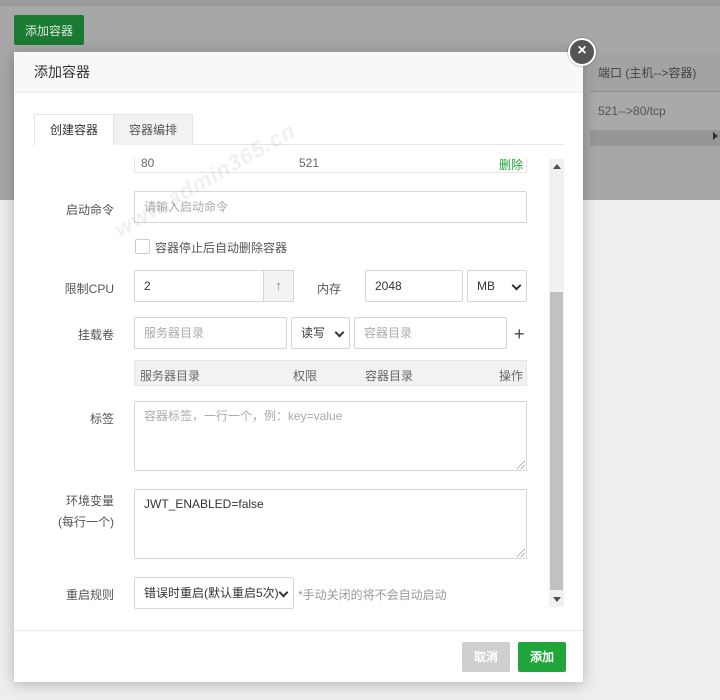  What do you see at coordinates (414, 286) in the screenshot?
I see `memory-input: 2048` at bounding box center [414, 286].